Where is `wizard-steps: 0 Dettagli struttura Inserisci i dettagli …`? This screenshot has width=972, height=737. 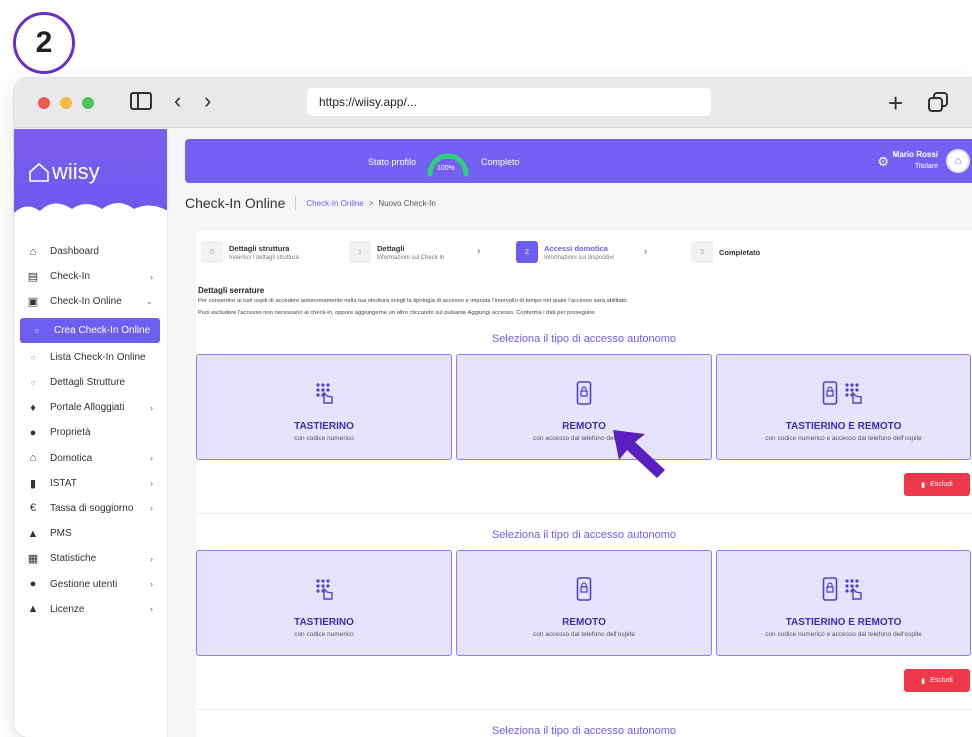
wizard-steps: 0 Dettagli struttura Inserisci i dettagli … is located at coordinates (586, 254).